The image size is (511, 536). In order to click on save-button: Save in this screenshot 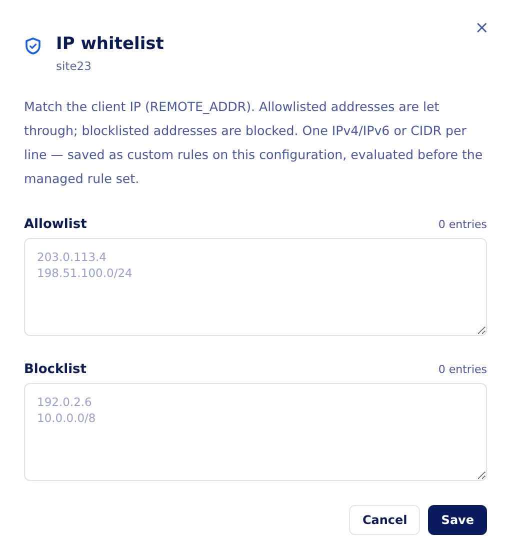, I will do `click(457, 520)`.